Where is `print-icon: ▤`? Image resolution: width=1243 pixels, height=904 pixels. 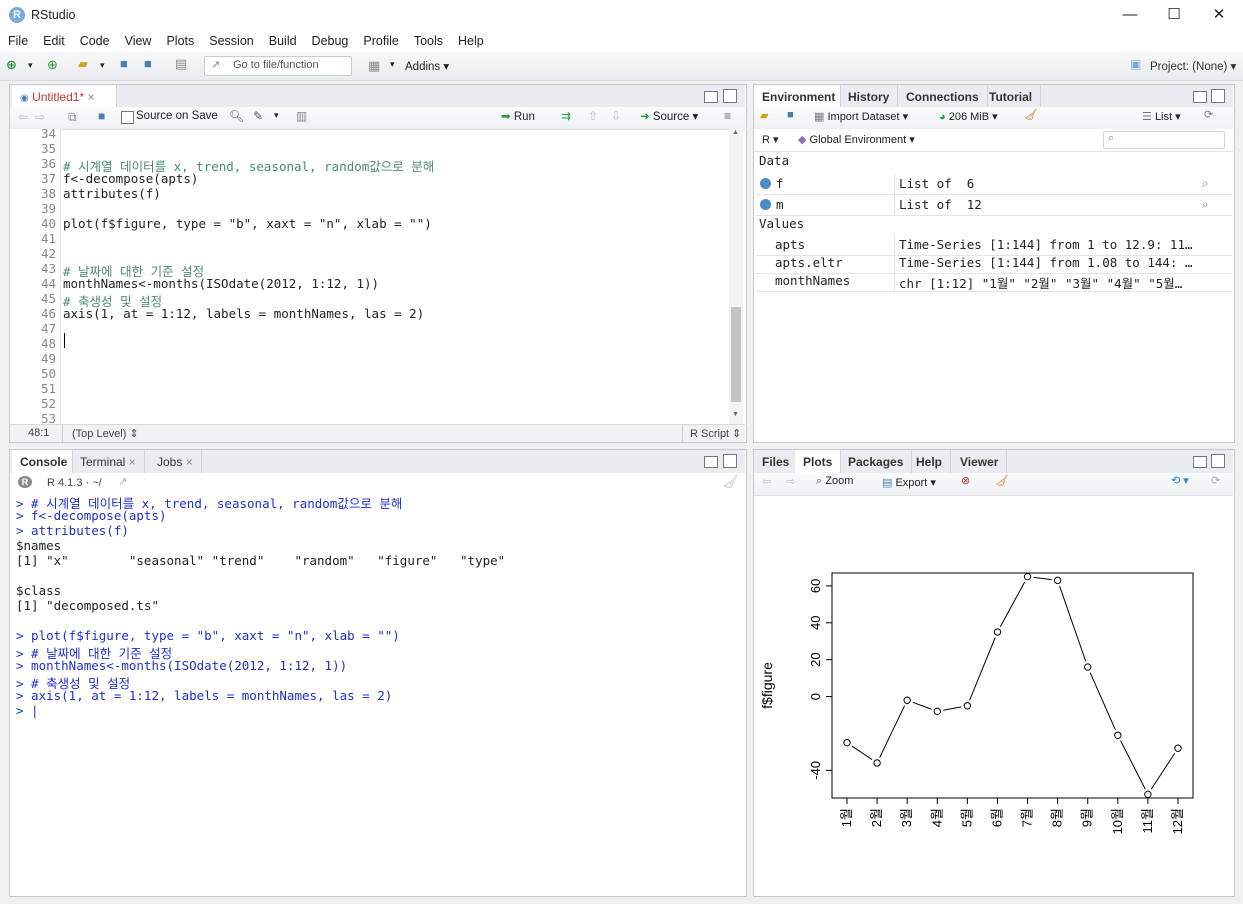
print-icon: ▤ is located at coordinates (181, 64).